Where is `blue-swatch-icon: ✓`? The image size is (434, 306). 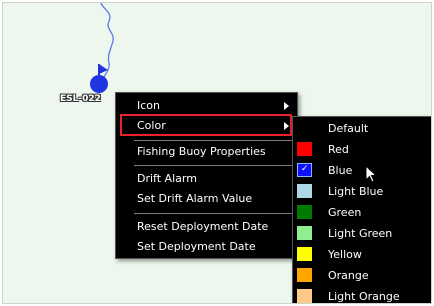
blue-swatch-icon: ✓ is located at coordinates (304, 170).